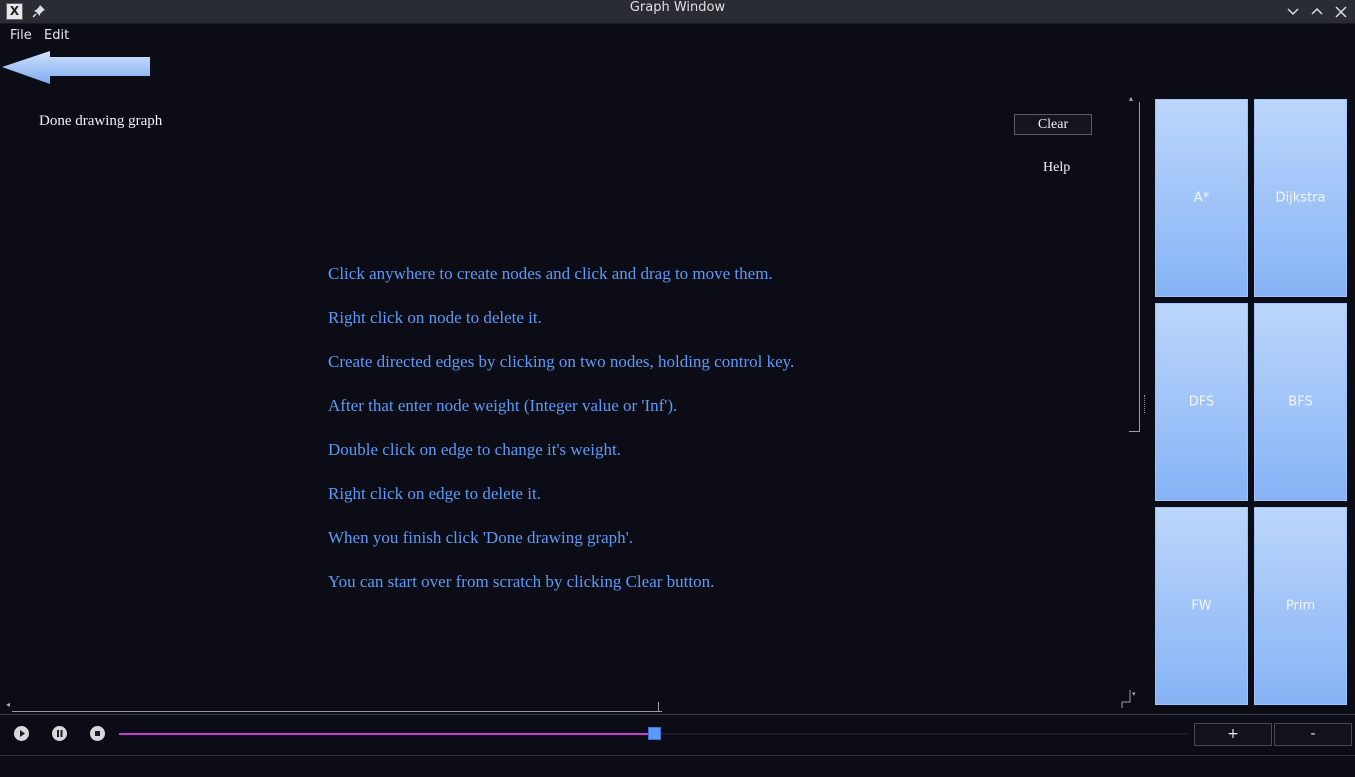  I want to click on algo-button-dfs: DFS, so click(1201, 402).